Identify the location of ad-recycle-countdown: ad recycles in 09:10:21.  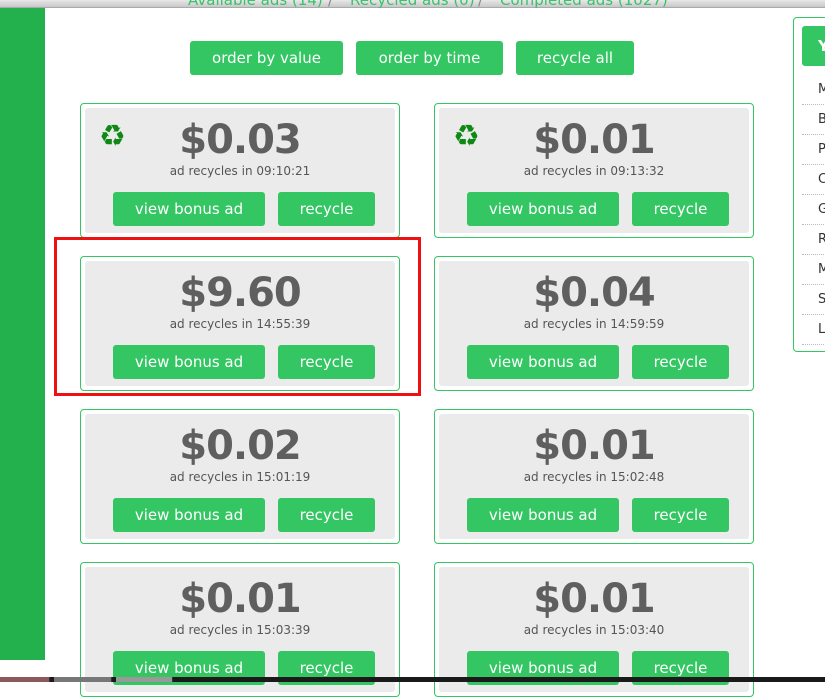
(240, 171).